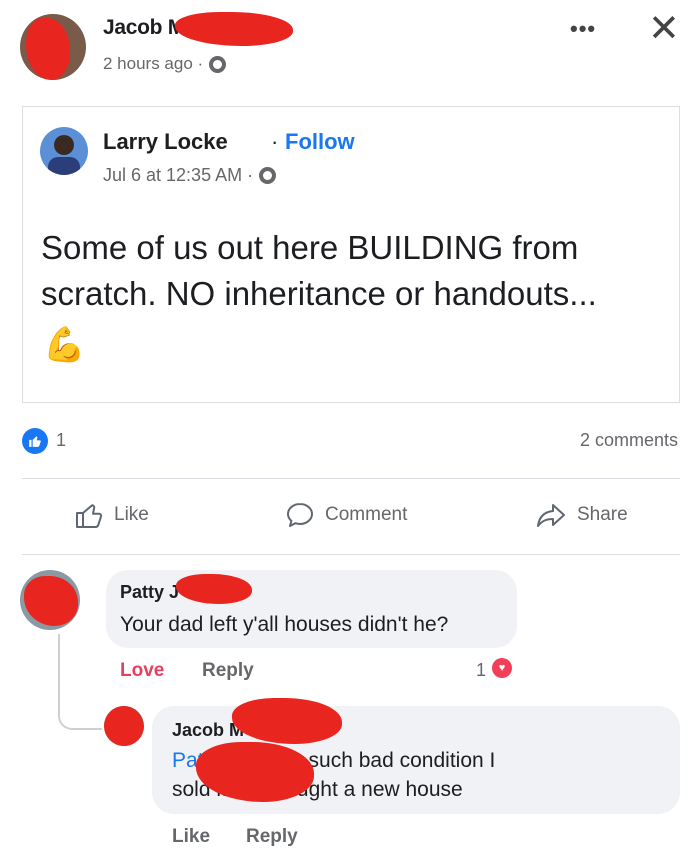  Describe the element at coordinates (664, 29) in the screenshot. I see `close-button: ✕` at that location.